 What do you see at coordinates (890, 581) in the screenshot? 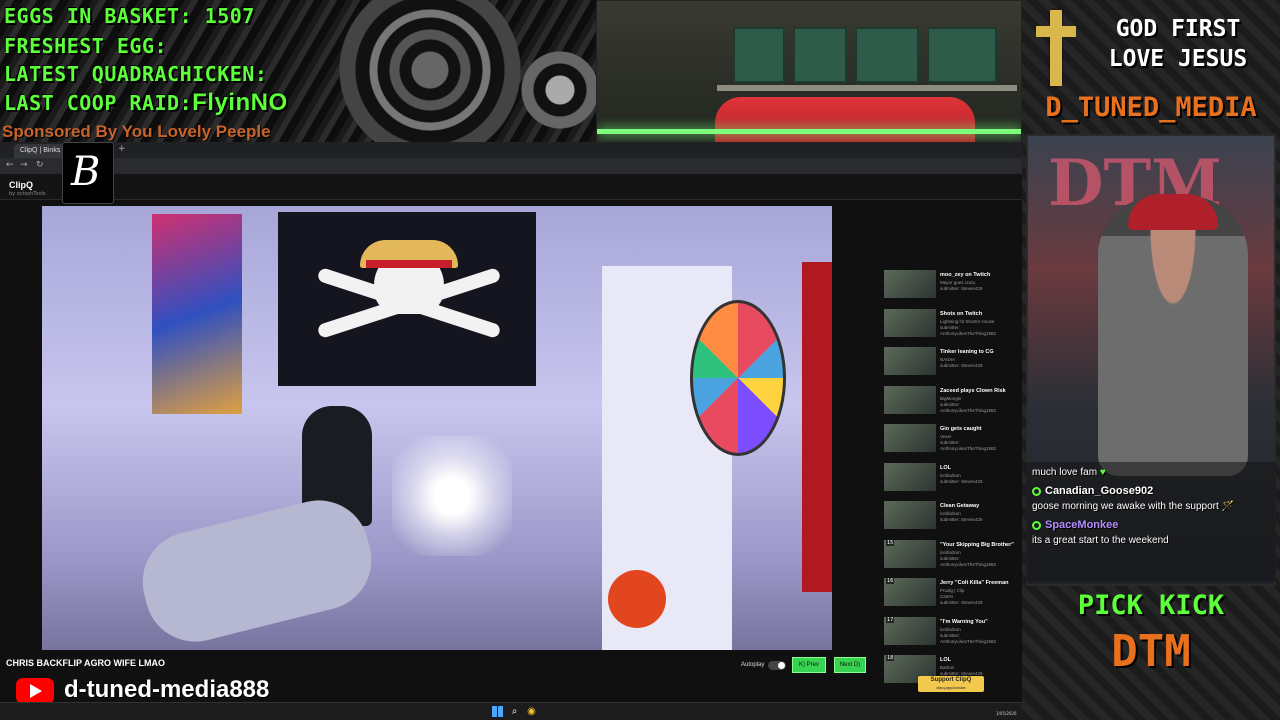
I see `clip-number: 16` at bounding box center [890, 581].